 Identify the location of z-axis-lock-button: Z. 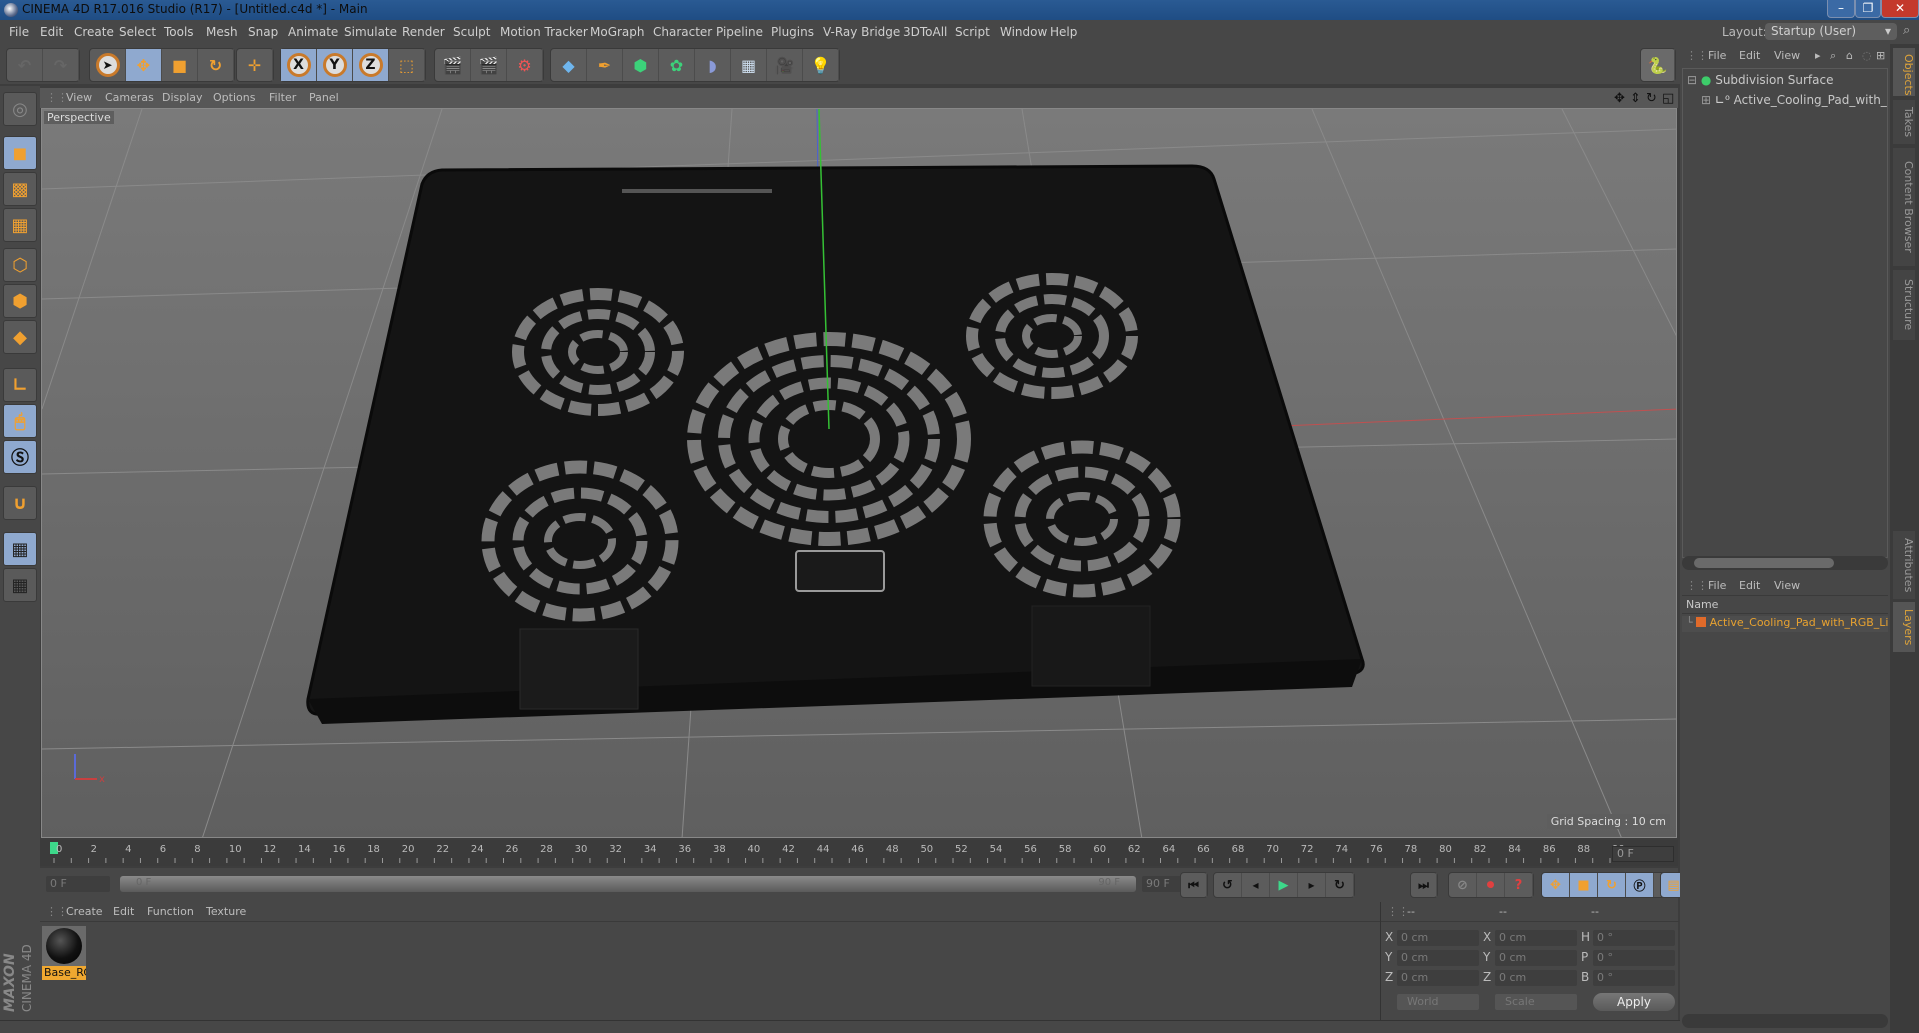
(371, 65).